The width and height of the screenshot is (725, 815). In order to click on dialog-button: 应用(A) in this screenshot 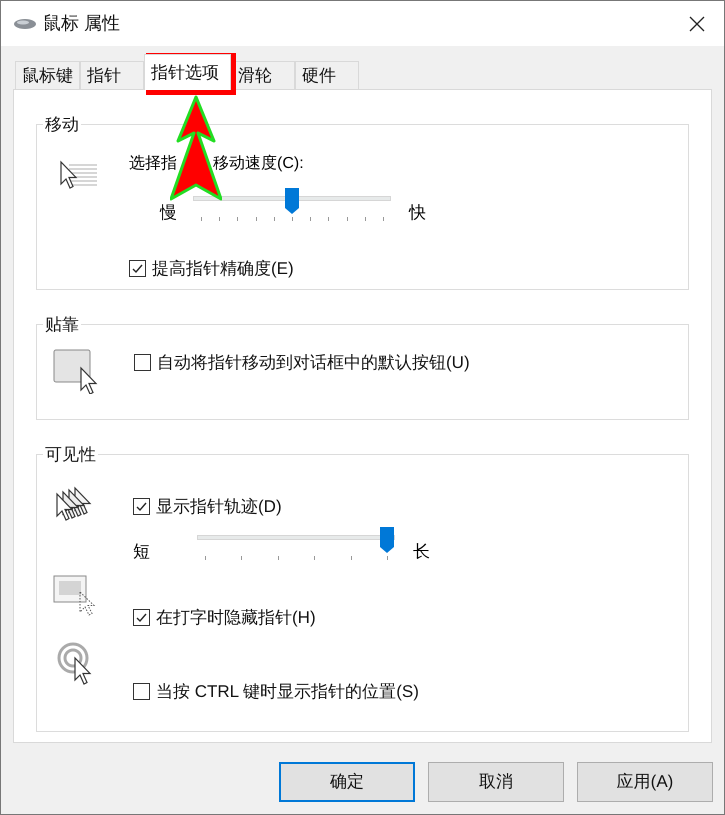, I will do `click(645, 782)`.